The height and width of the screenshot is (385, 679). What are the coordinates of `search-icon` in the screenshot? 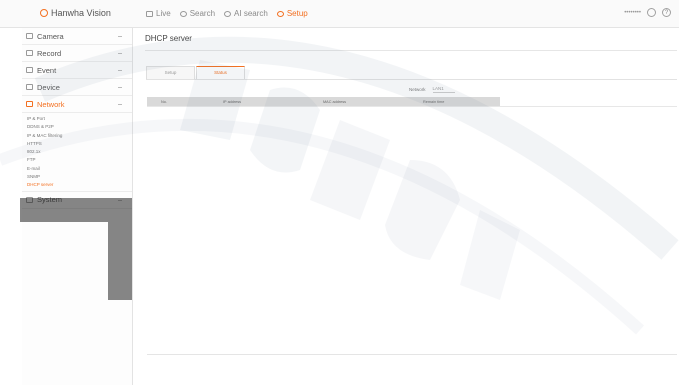 It's located at (183, 13).